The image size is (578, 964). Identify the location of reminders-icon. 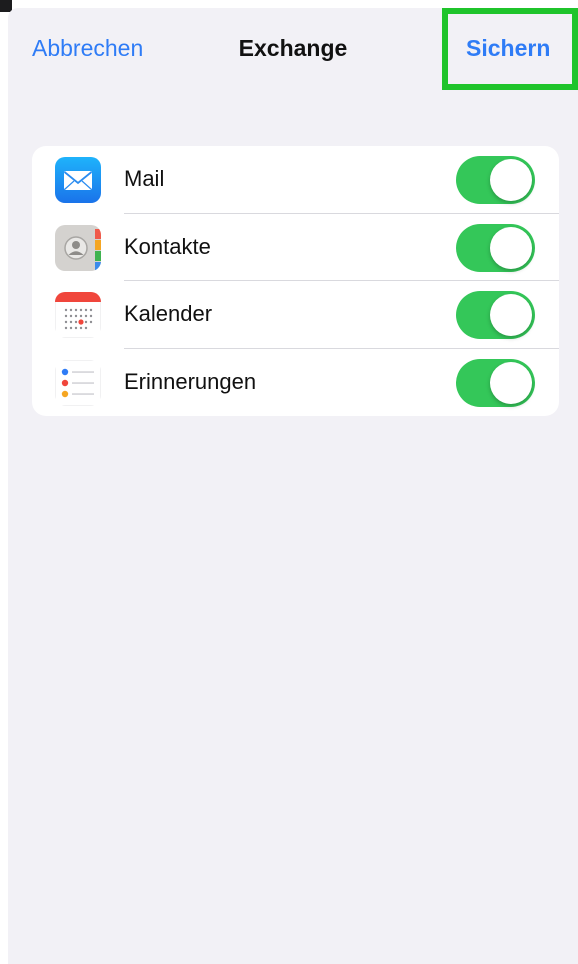
(78, 382).